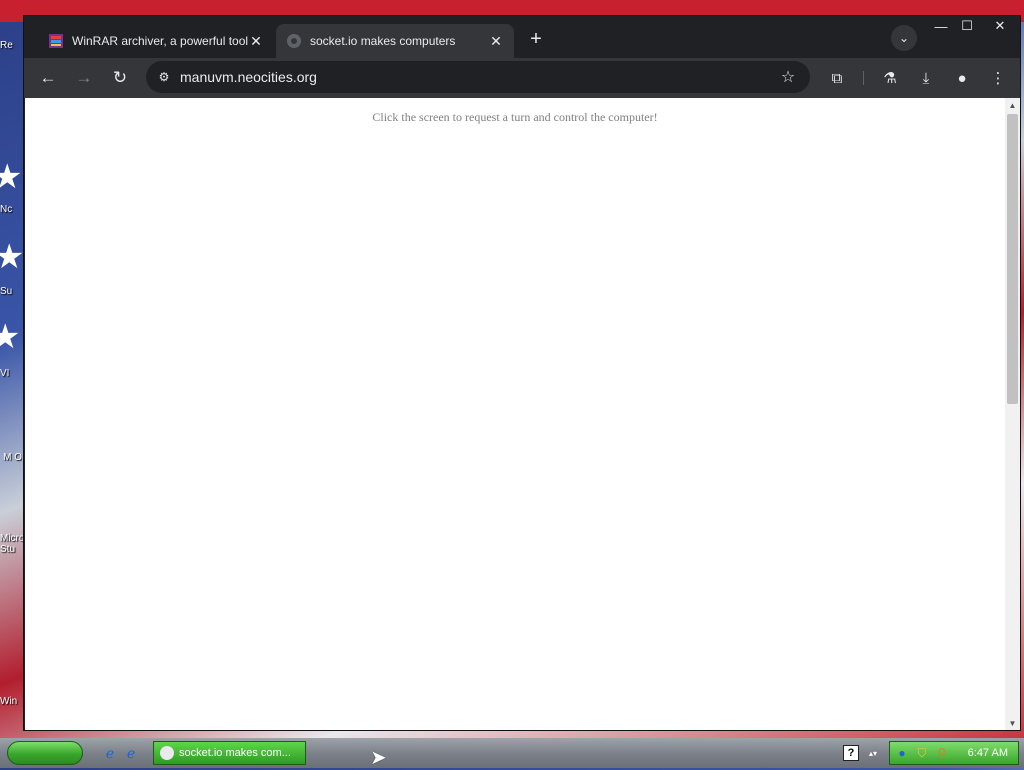  I want to click on vertical-scrollbar: ▲ ▼, so click(1012, 414).